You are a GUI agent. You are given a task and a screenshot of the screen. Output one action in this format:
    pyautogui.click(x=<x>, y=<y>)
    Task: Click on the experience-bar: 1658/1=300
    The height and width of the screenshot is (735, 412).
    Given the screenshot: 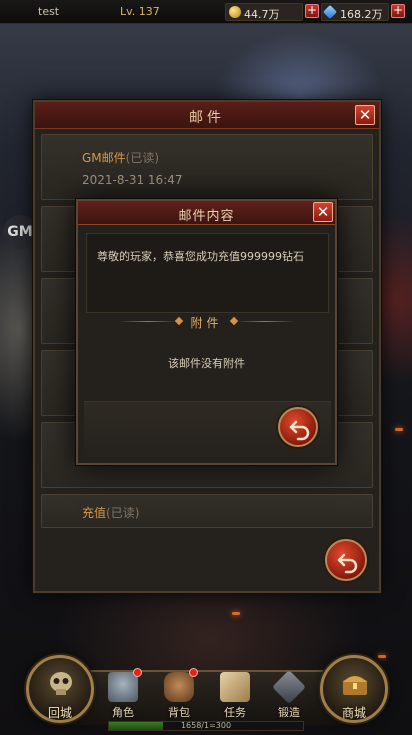 What is the action you would take?
    pyautogui.click(x=206, y=726)
    